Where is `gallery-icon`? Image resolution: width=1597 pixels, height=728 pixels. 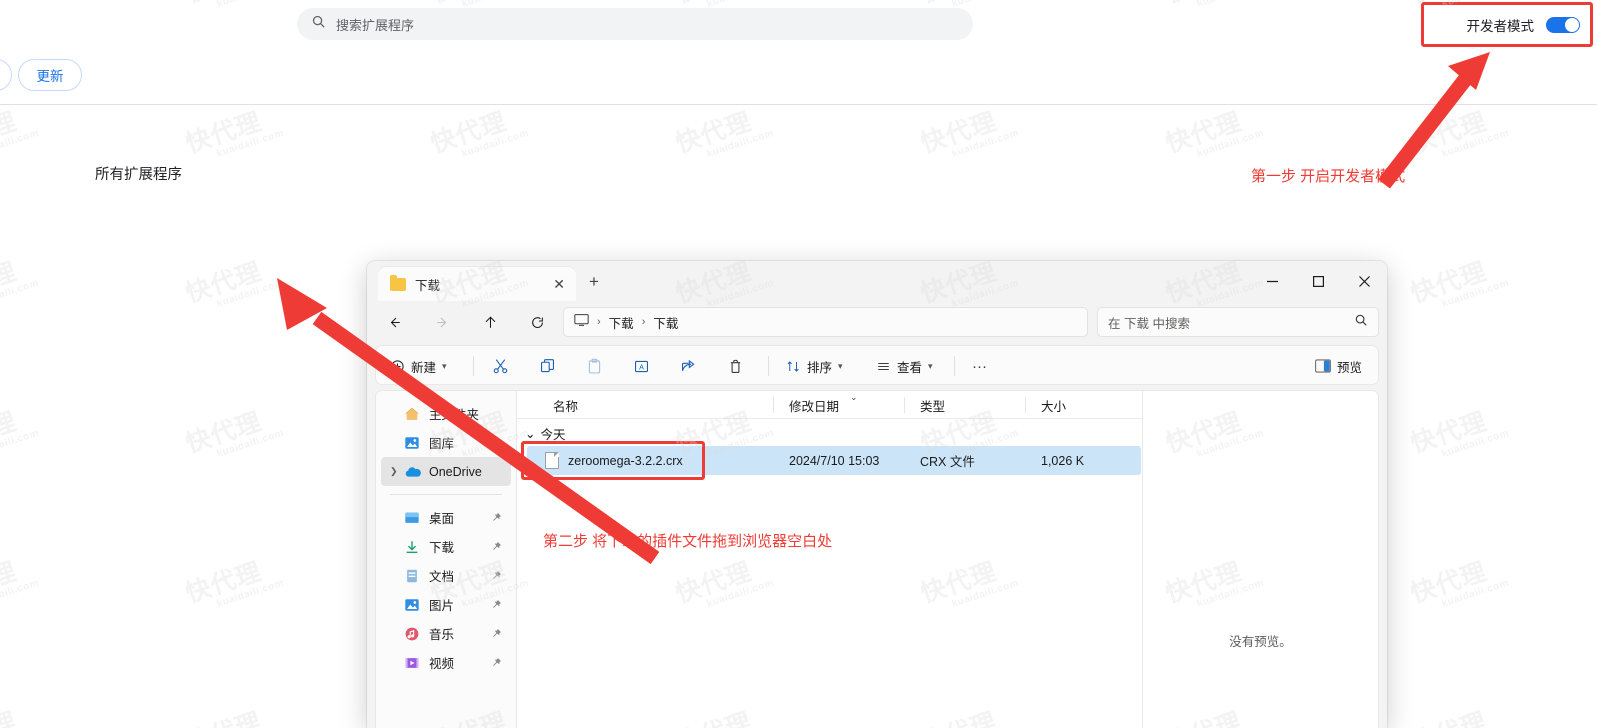
gallery-icon is located at coordinates (412, 443).